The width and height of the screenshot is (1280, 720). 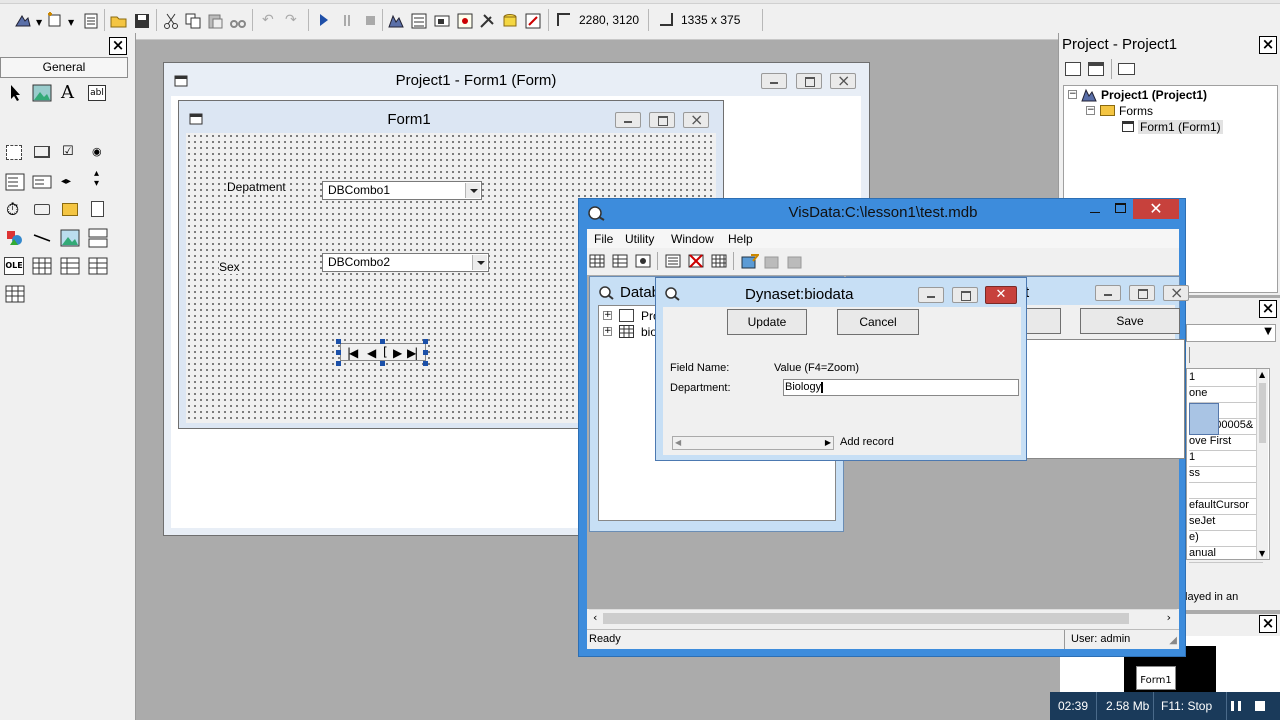 I want to click on form-layout-icon, so click(x=442, y=21).